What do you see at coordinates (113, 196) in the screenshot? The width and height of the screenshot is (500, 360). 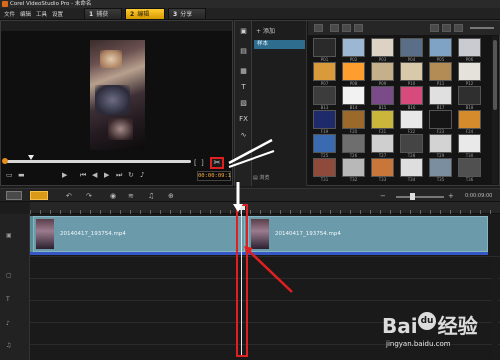 I see `record-capture-icon: ◉` at bounding box center [113, 196].